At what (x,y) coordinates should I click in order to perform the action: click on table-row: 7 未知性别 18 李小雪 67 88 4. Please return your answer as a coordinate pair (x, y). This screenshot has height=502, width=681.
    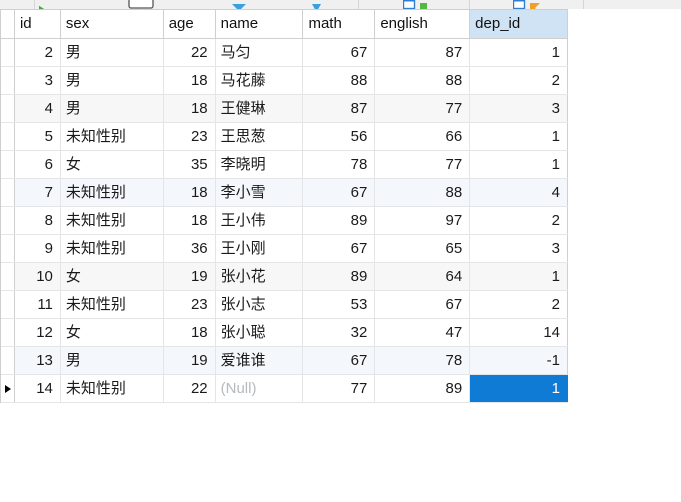
    Looking at the image, I should click on (285, 193).